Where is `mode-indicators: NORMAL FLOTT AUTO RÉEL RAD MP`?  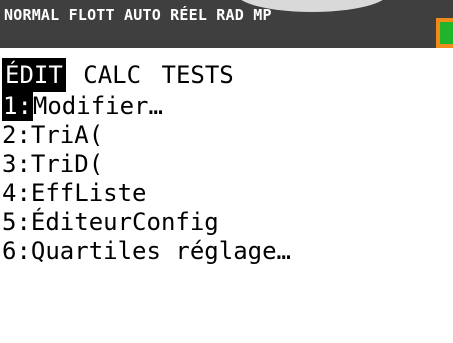
mode-indicators: NORMAL FLOTT AUTO RÉEL RAD MP is located at coordinates (138, 15).